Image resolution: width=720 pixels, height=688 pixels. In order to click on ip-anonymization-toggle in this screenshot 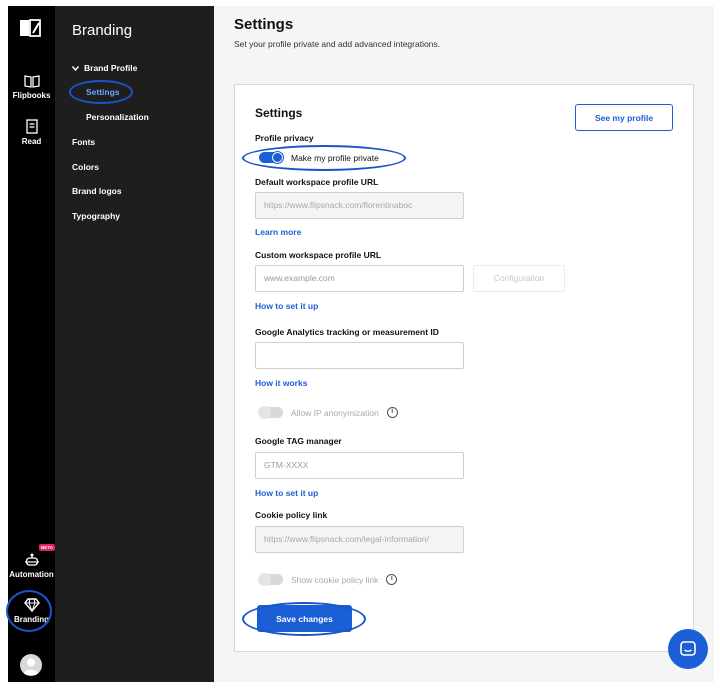, I will do `click(270, 412)`.